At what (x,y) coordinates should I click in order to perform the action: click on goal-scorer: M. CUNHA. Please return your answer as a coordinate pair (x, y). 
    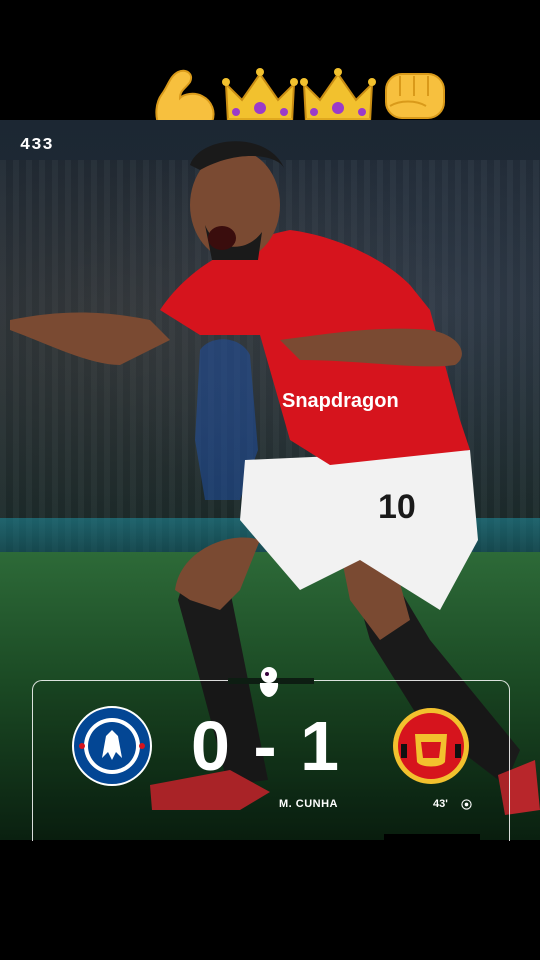
    Looking at the image, I should click on (308, 804).